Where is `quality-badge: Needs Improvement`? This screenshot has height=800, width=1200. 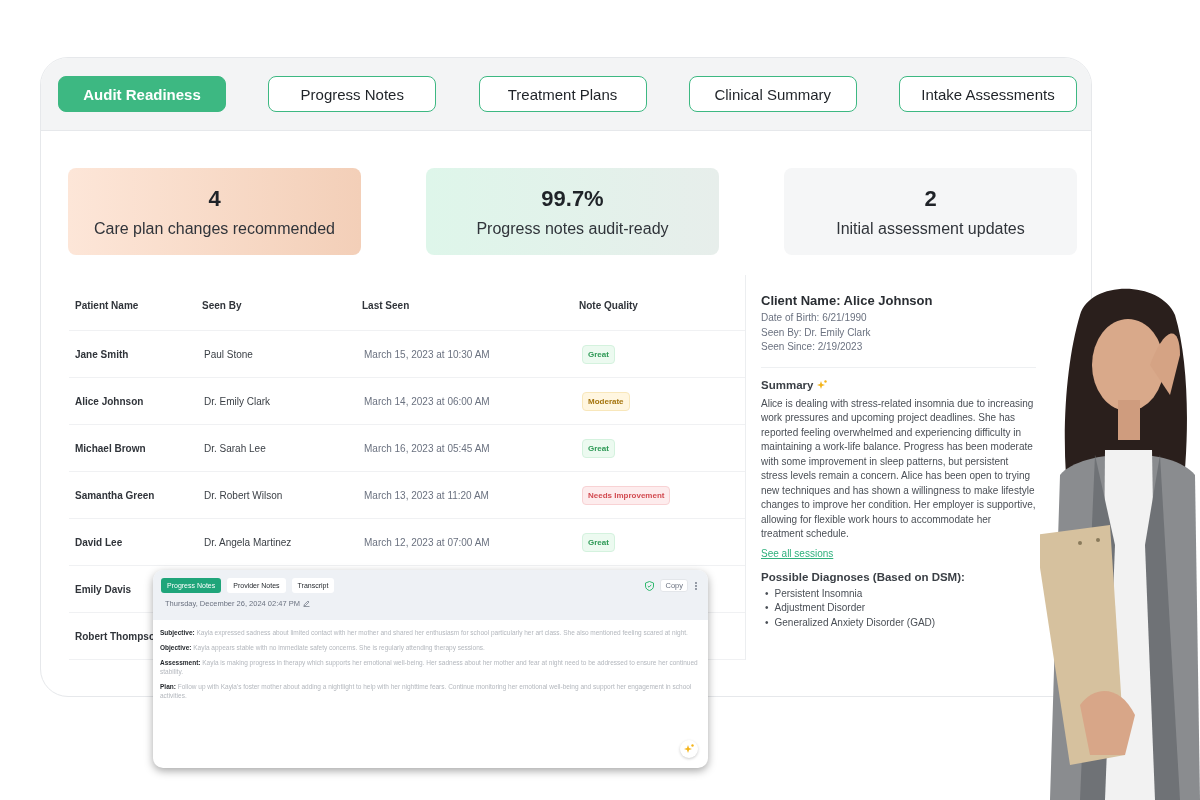
quality-badge: Needs Improvement is located at coordinates (626, 495).